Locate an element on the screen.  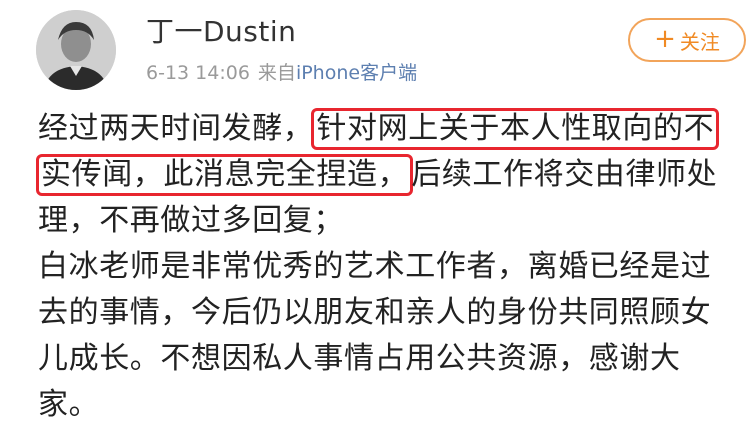
text-line: 去的事情，今后仍以朋友和亲人的身份共同照顾女 is located at coordinates (383, 313).